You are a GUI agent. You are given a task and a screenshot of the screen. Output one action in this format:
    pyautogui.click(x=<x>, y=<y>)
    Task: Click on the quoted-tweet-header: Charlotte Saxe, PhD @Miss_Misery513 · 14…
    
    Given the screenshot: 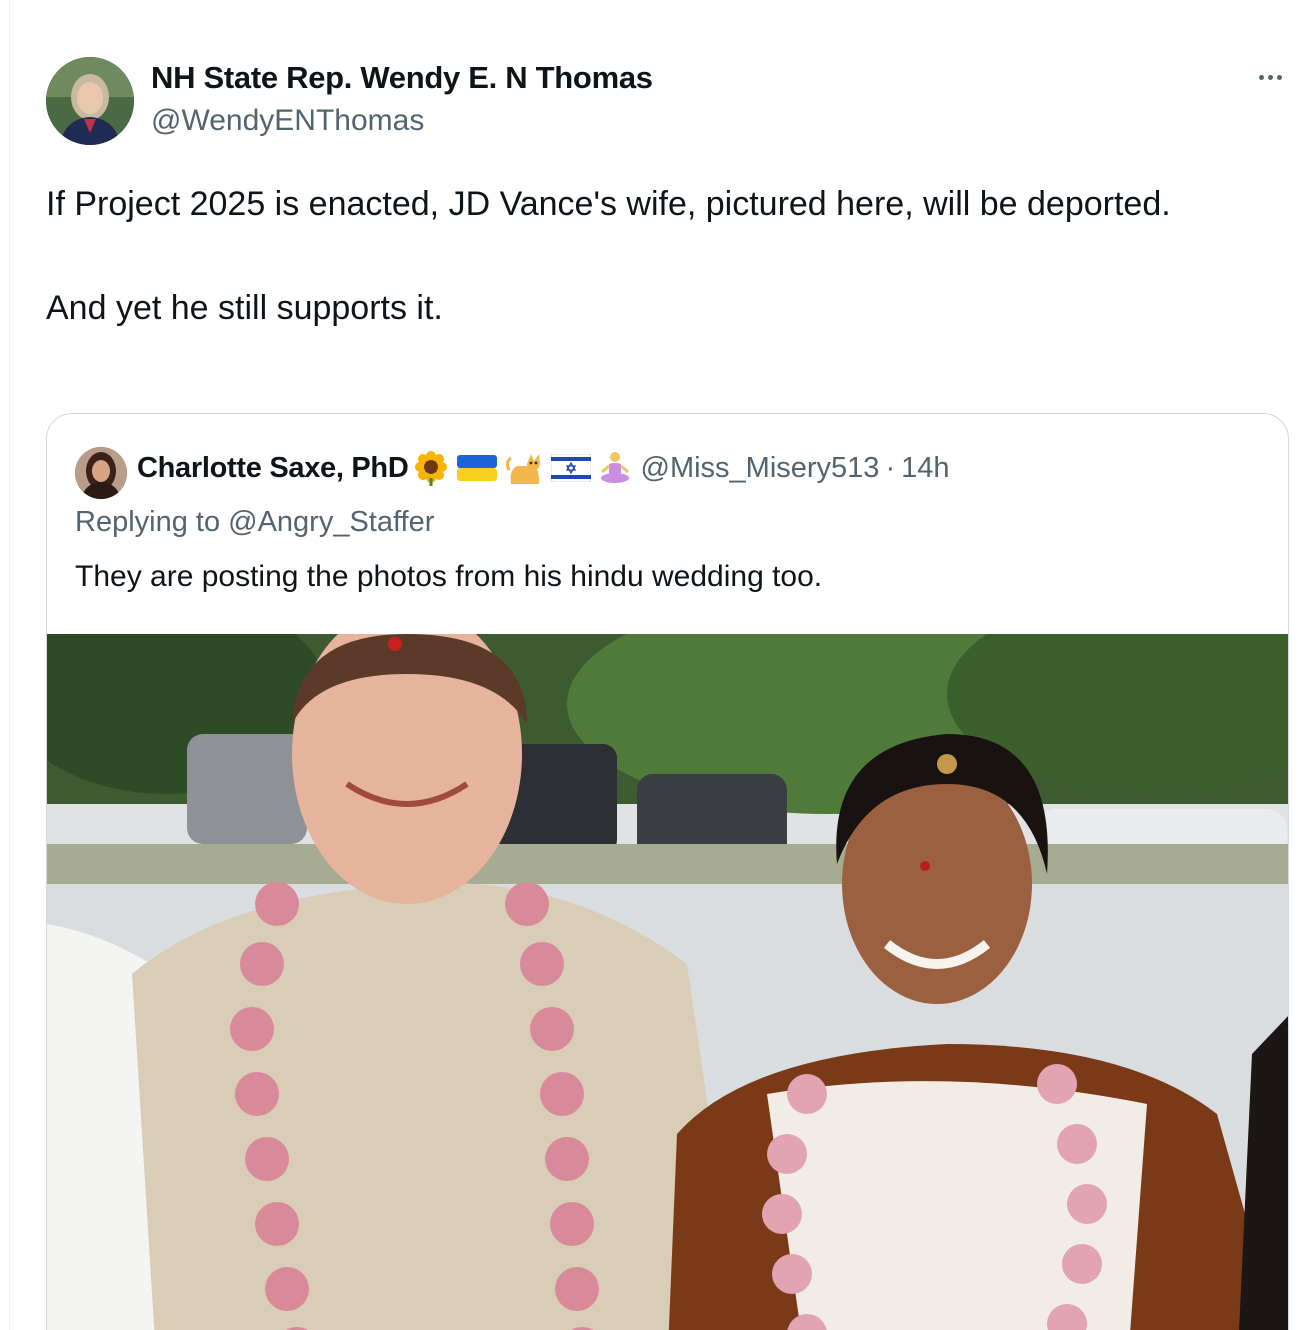 What is the action you would take?
    pyautogui.click(x=543, y=468)
    